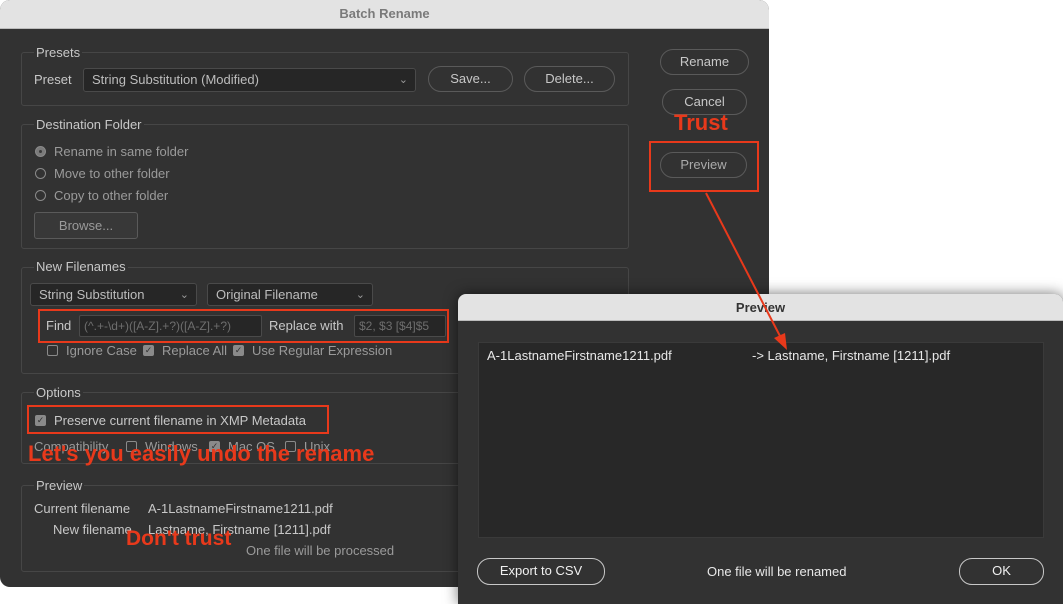 This screenshot has width=1063, height=604. I want to click on rename-same-folder-radio, so click(40, 151).